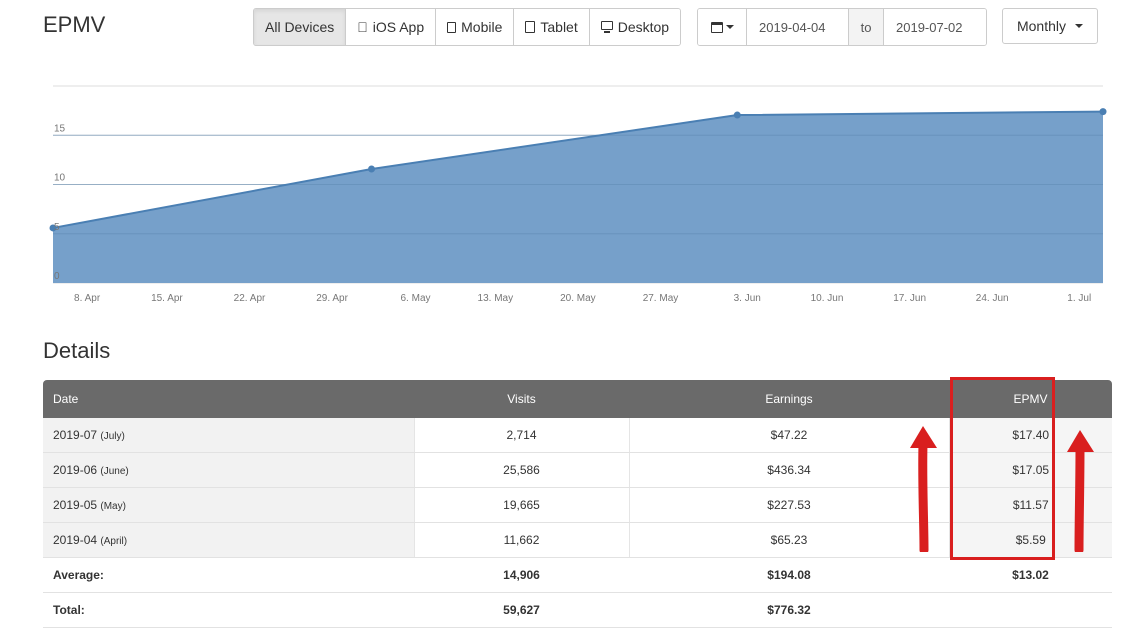 The width and height of the screenshot is (1127, 631). Describe the element at coordinates (789, 610) in the screenshot. I see `total-earnings: $776.32` at that location.